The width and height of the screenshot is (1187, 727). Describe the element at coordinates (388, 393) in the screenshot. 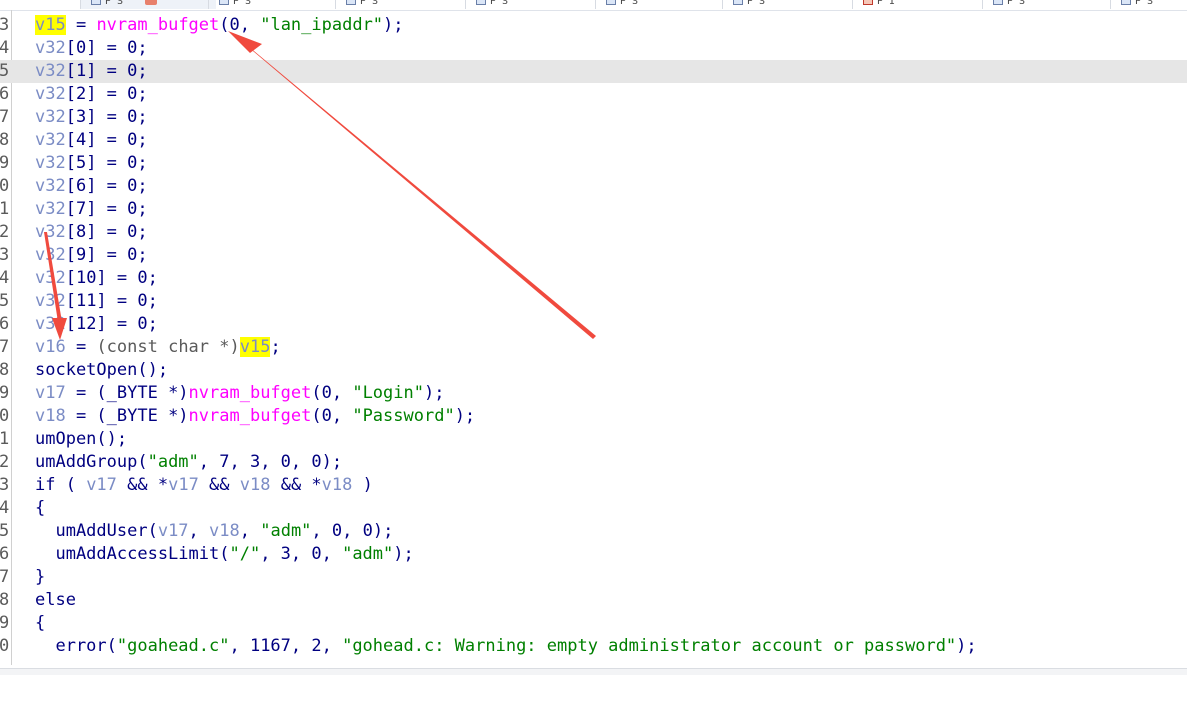

I see `string-literal: "Login"` at that location.